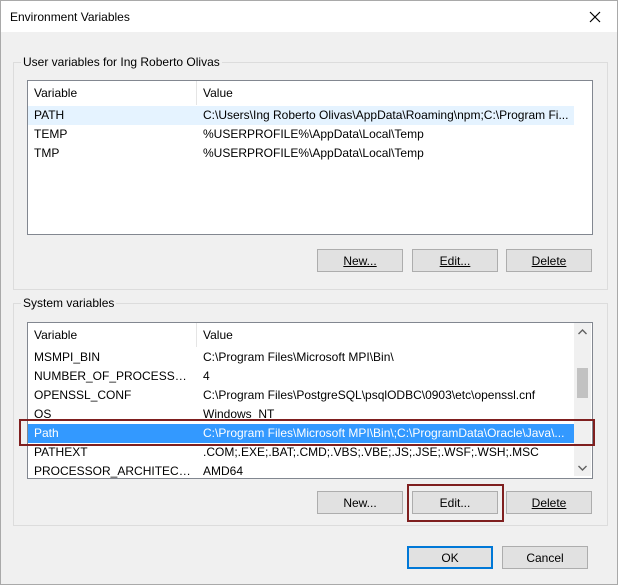  Describe the element at coordinates (301, 470) in the screenshot. I see `system-row-processor-architecture: PROCESSOR_ARCHITECTURE AMD64` at that location.